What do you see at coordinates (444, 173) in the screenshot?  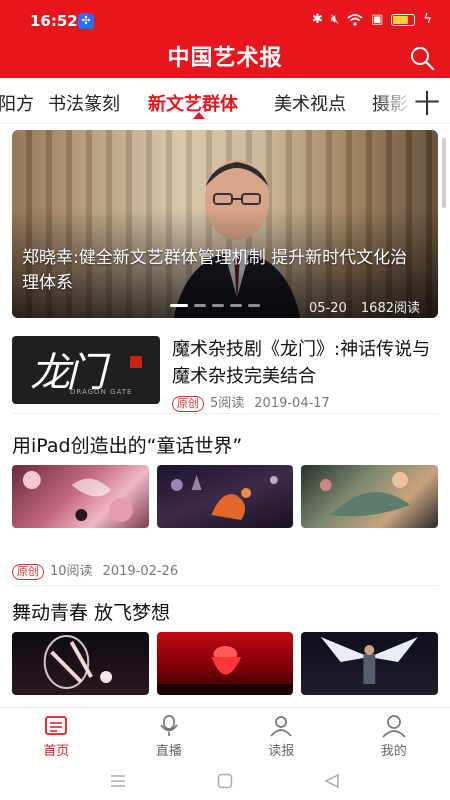 I see `scrollbar` at bounding box center [444, 173].